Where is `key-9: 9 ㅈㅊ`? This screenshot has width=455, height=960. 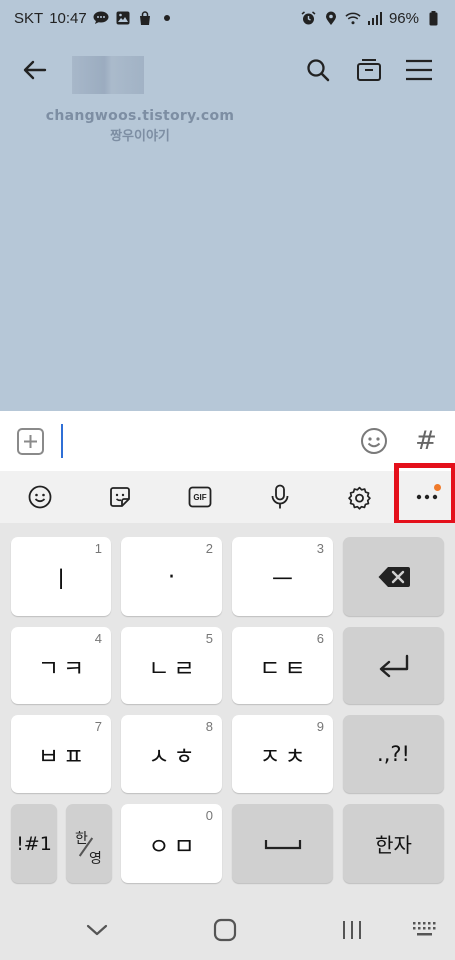 key-9: 9 ㅈㅊ is located at coordinates (282, 754).